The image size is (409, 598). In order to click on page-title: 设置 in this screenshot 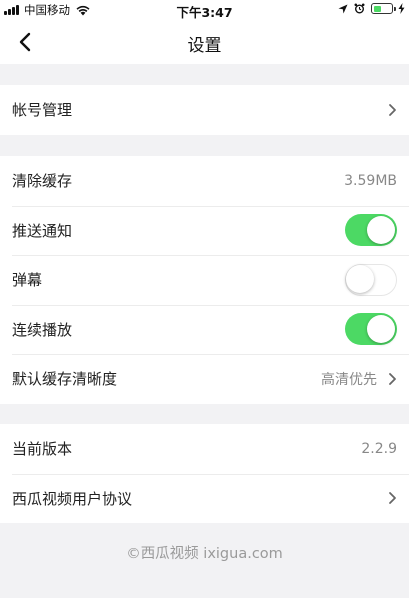, I will do `click(204, 46)`.